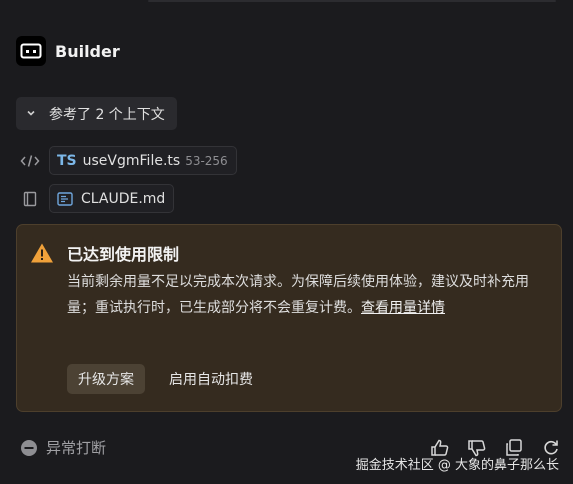  What do you see at coordinates (403, 308) in the screenshot?
I see `usage-details-link: 查看用量详情` at bounding box center [403, 308].